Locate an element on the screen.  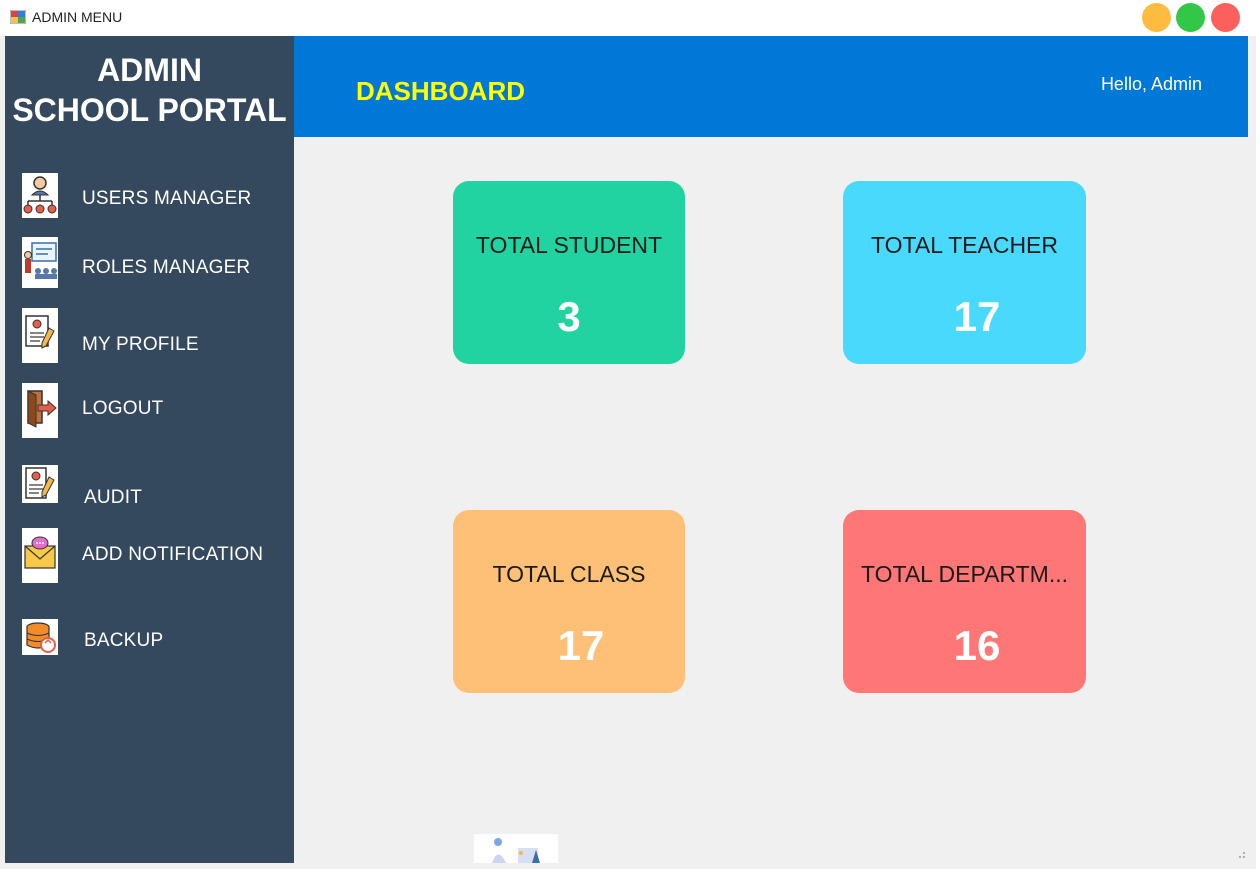
total-student-card: TOTAL STUDENT 3 is located at coordinates (569, 272).